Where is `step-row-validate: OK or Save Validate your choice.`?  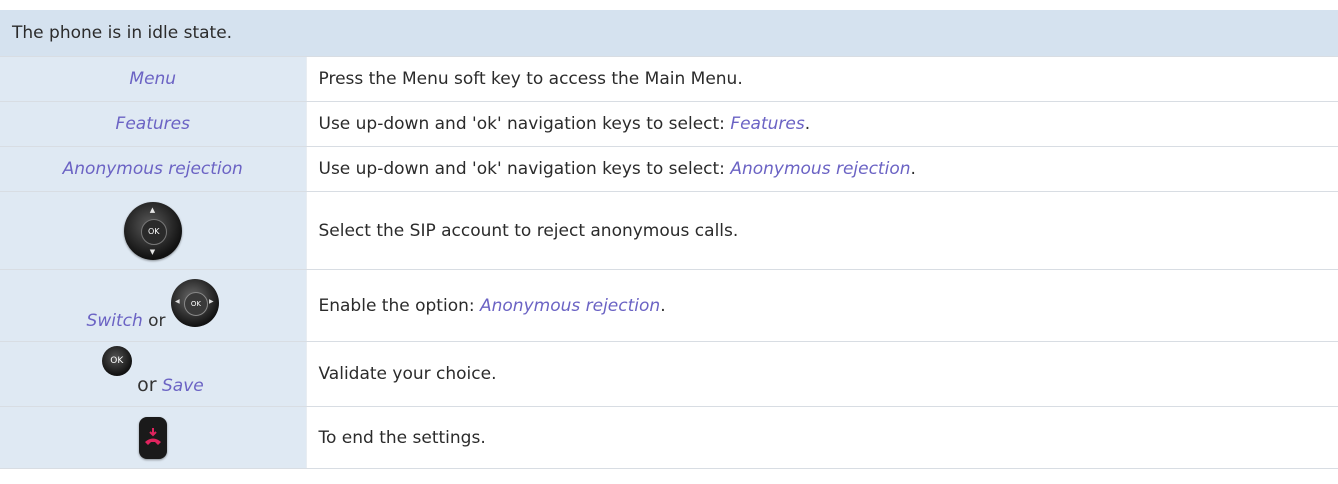
step-row-validate: OK or Save Validate your choice. is located at coordinates (669, 374).